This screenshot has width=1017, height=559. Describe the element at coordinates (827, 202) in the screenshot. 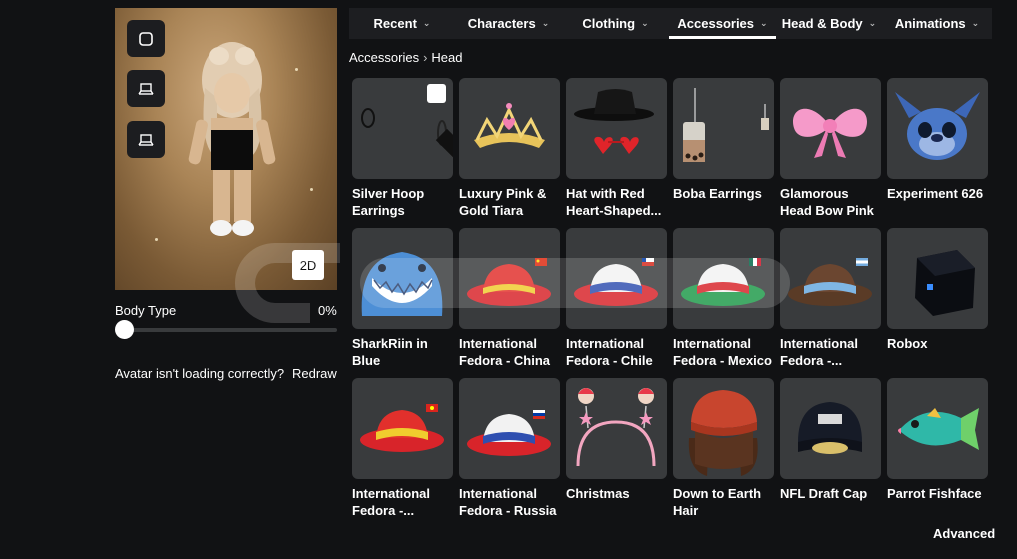

I see `item-name: Glamorous Head Bow Pink` at that location.